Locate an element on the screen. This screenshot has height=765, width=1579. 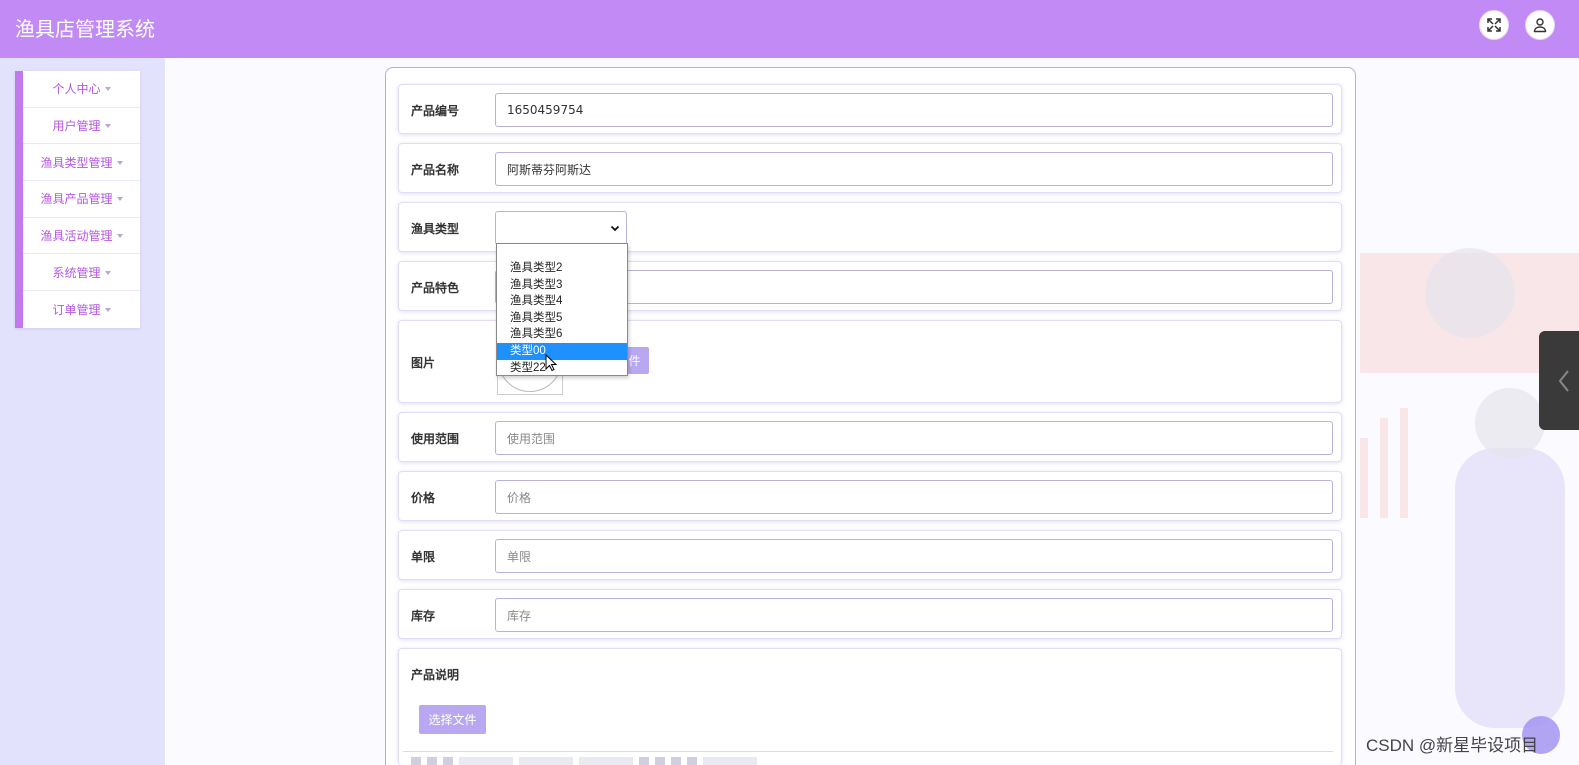
dropdown-option: 渔具类型6 is located at coordinates (562, 334).